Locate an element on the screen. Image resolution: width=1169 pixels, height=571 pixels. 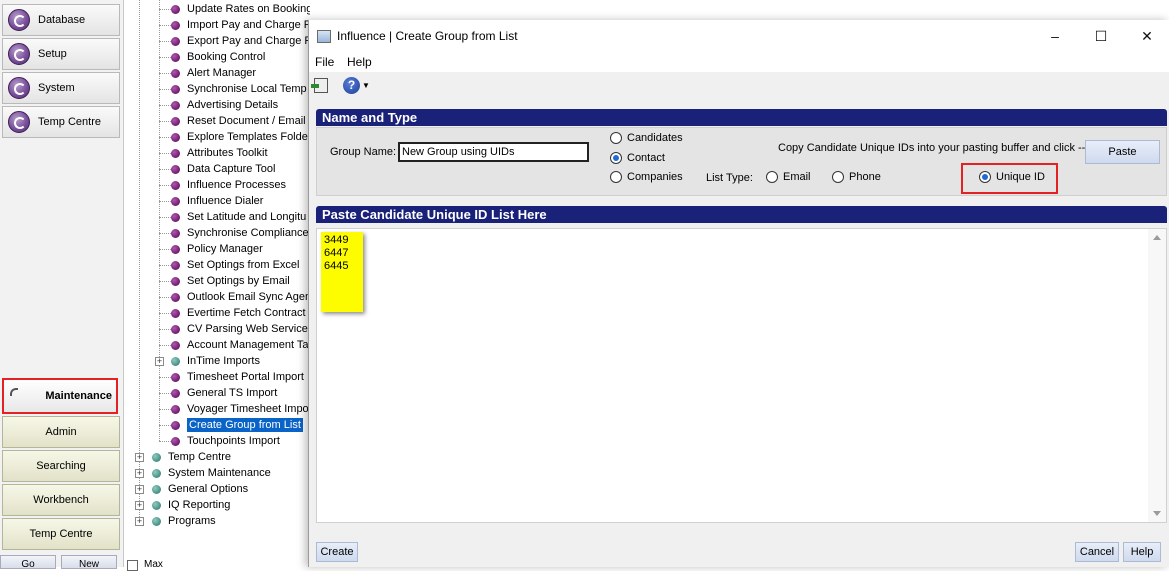
paste-button: Paste is located at coordinates (1122, 152).